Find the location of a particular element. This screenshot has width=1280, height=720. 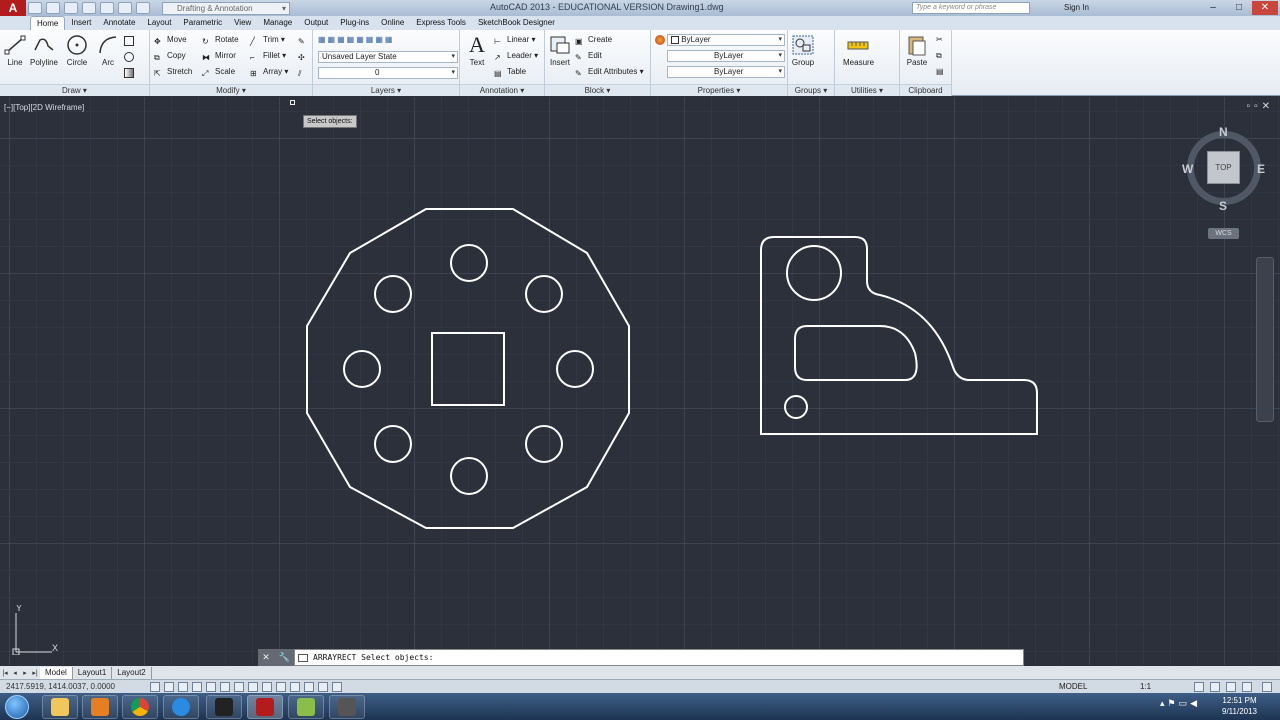

move-button: ✥ Move is located at coordinates (170, 40).